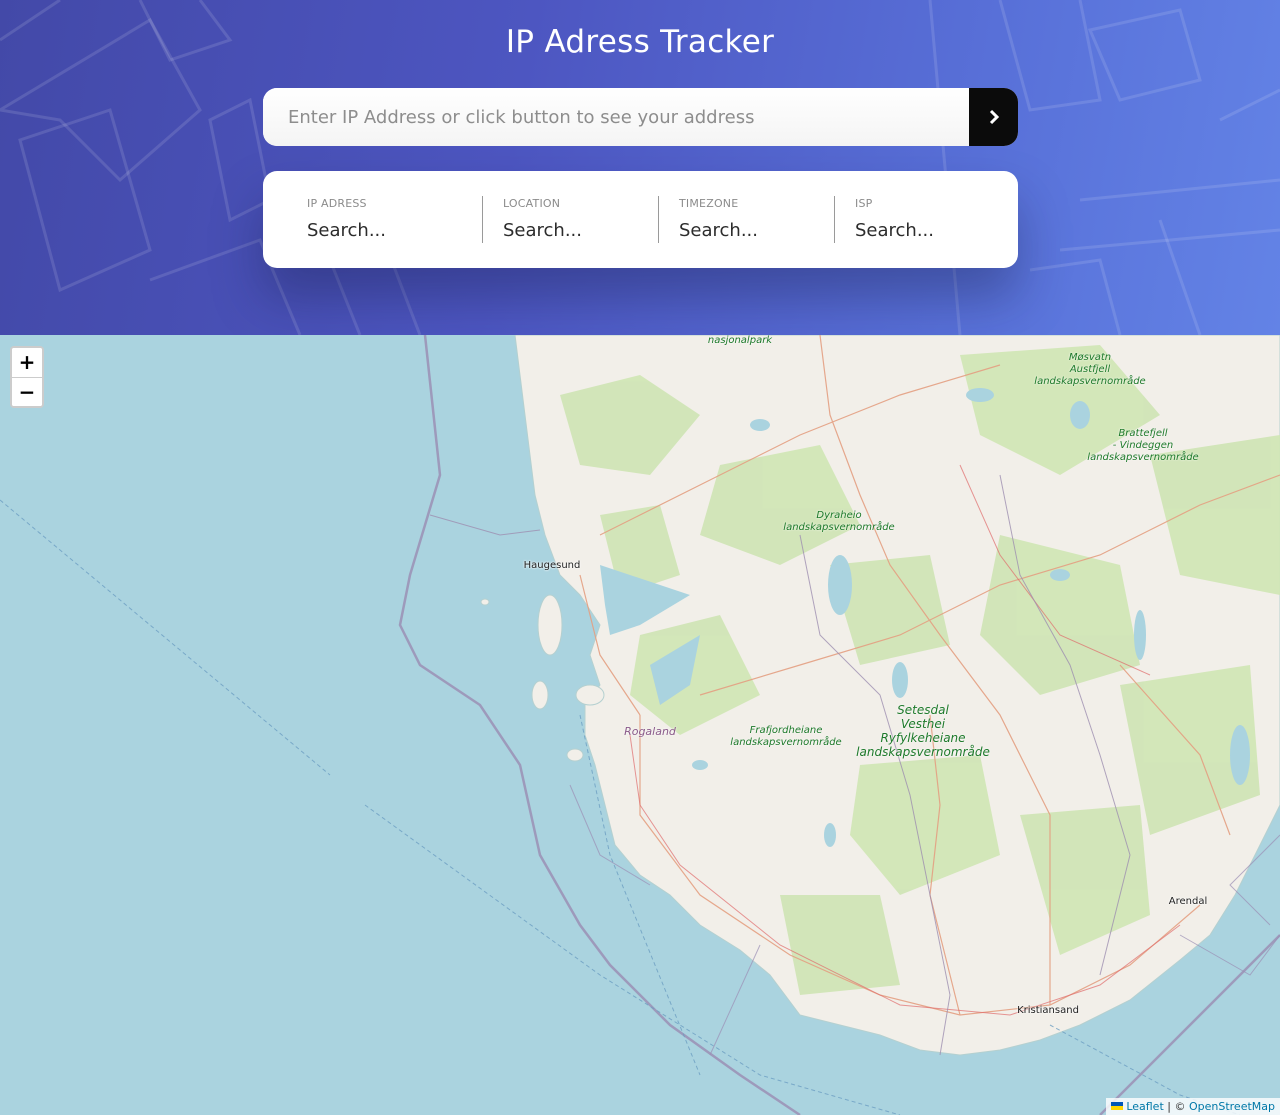 This screenshot has width=1280, height=1115. I want to click on map-label-mosvatn: Møsvatn Austfjell landskapsvernområde, so click(1090, 369).